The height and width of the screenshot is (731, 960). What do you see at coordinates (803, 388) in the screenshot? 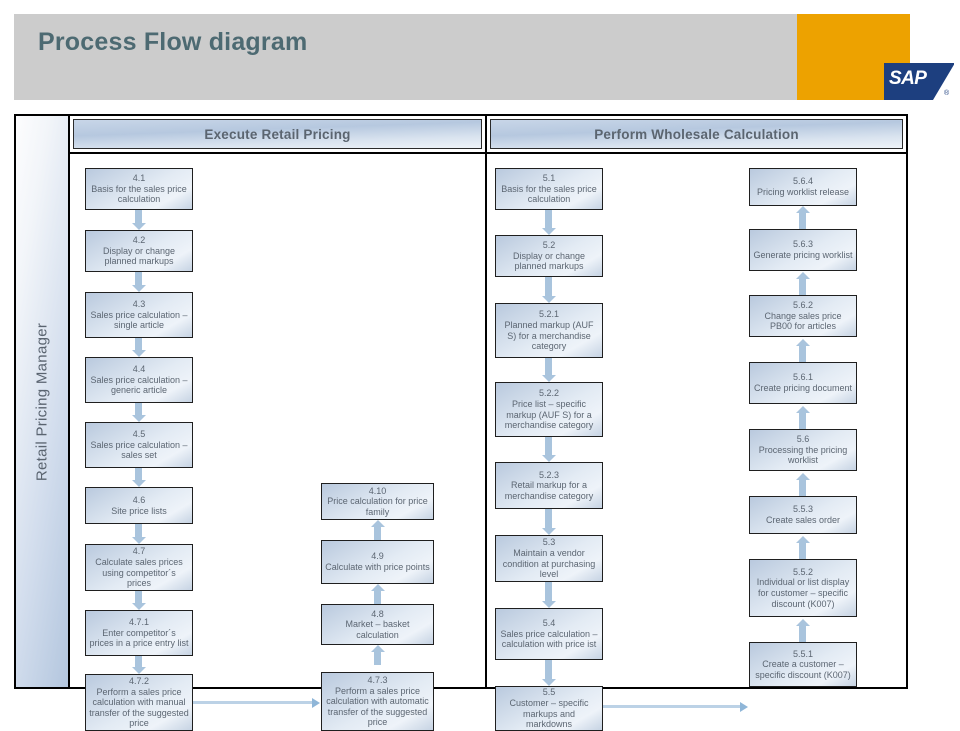
I see `process-box-label: Create pricing document` at bounding box center [803, 388].